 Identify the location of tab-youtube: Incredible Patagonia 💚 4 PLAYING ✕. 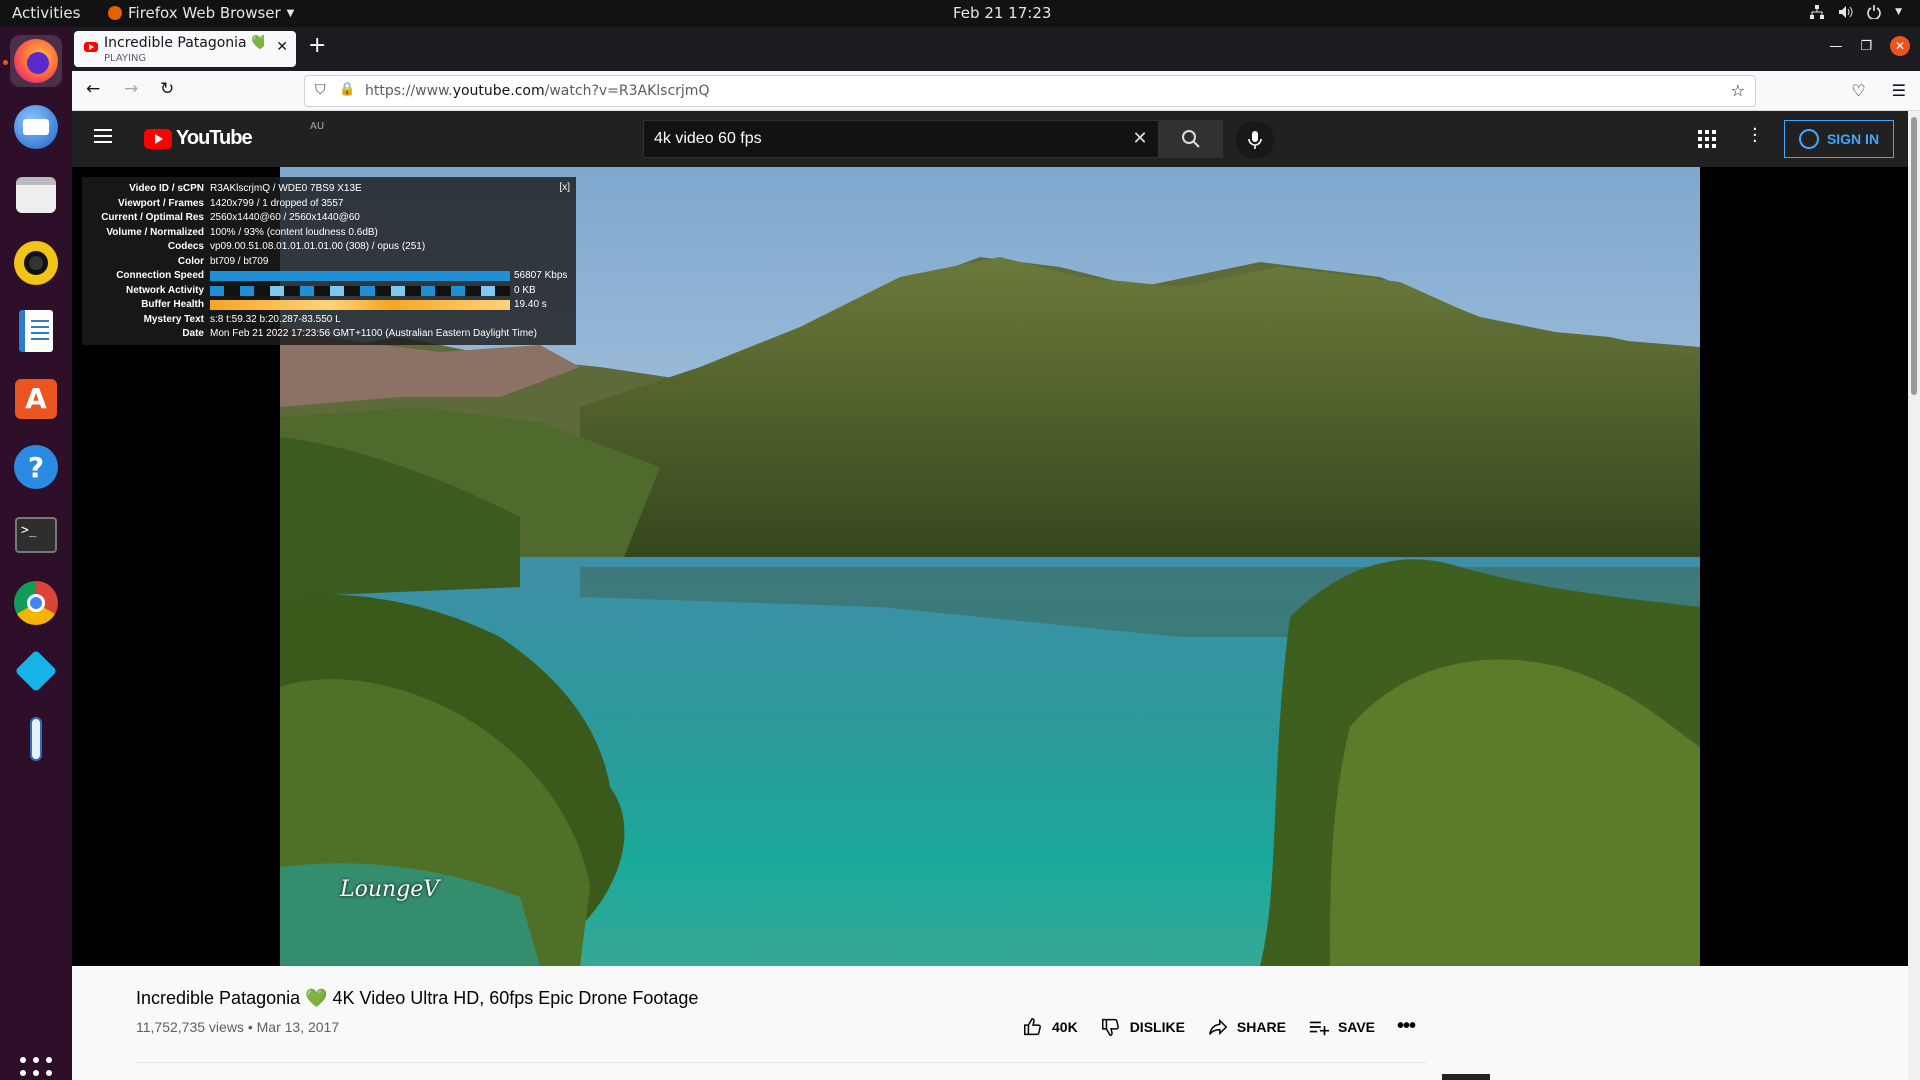
(185, 49).